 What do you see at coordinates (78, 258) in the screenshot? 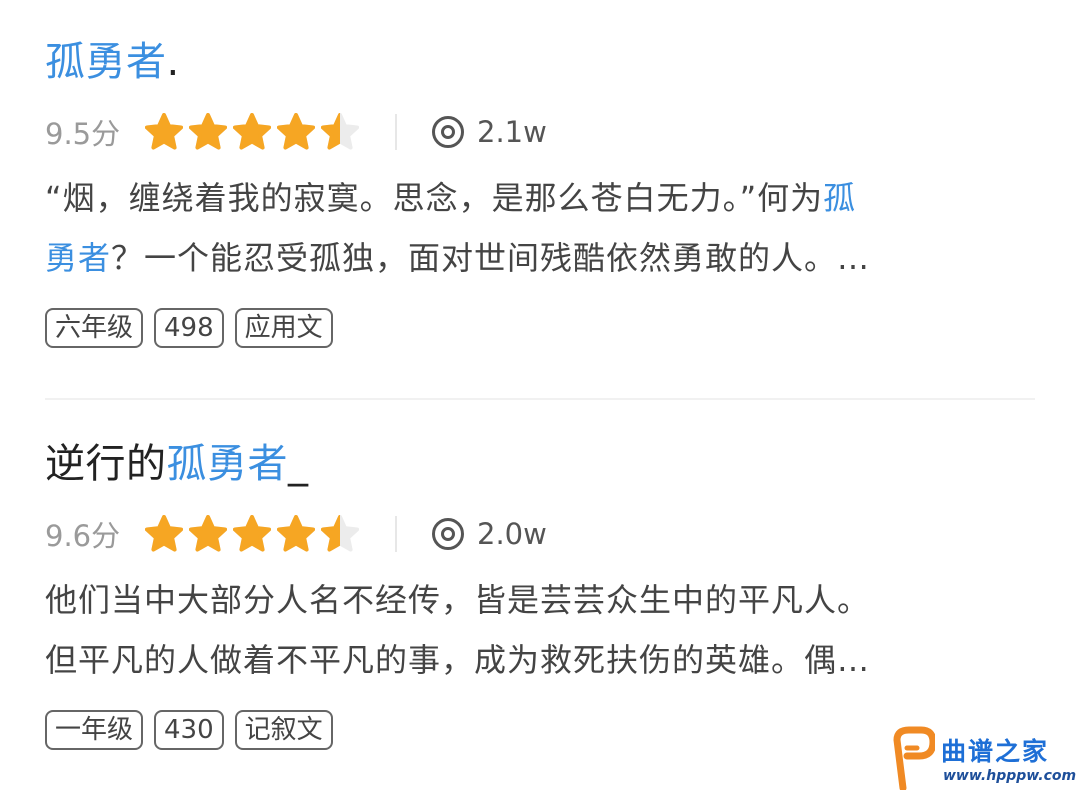
I see `excerpt-highlight: 勇者` at bounding box center [78, 258].